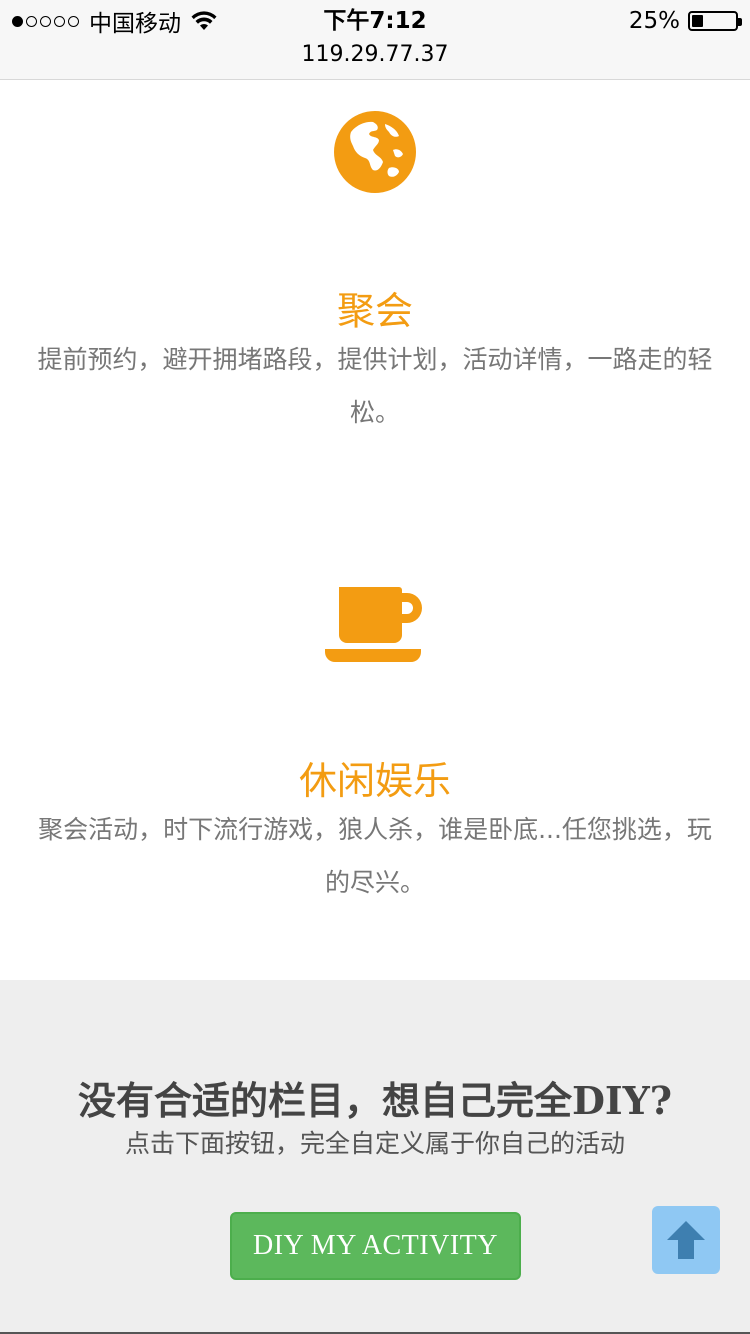  What do you see at coordinates (375, 856) in the screenshot?
I see `feature-description: 聚会活动，时下流行游戏，狼人杀，谁是卧底...任您挑选，玩的尽兴。` at bounding box center [375, 856].